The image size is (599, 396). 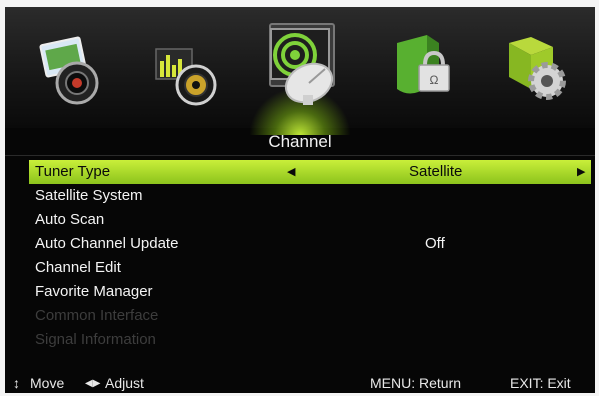 I want to click on menu-item-label: Auto Channel Update, so click(x=107, y=243).